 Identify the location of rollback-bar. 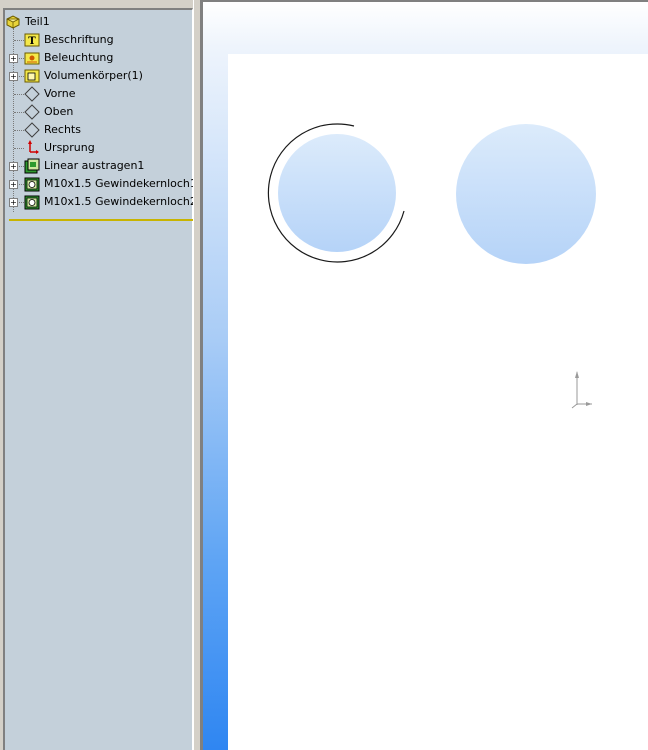
(102, 220).